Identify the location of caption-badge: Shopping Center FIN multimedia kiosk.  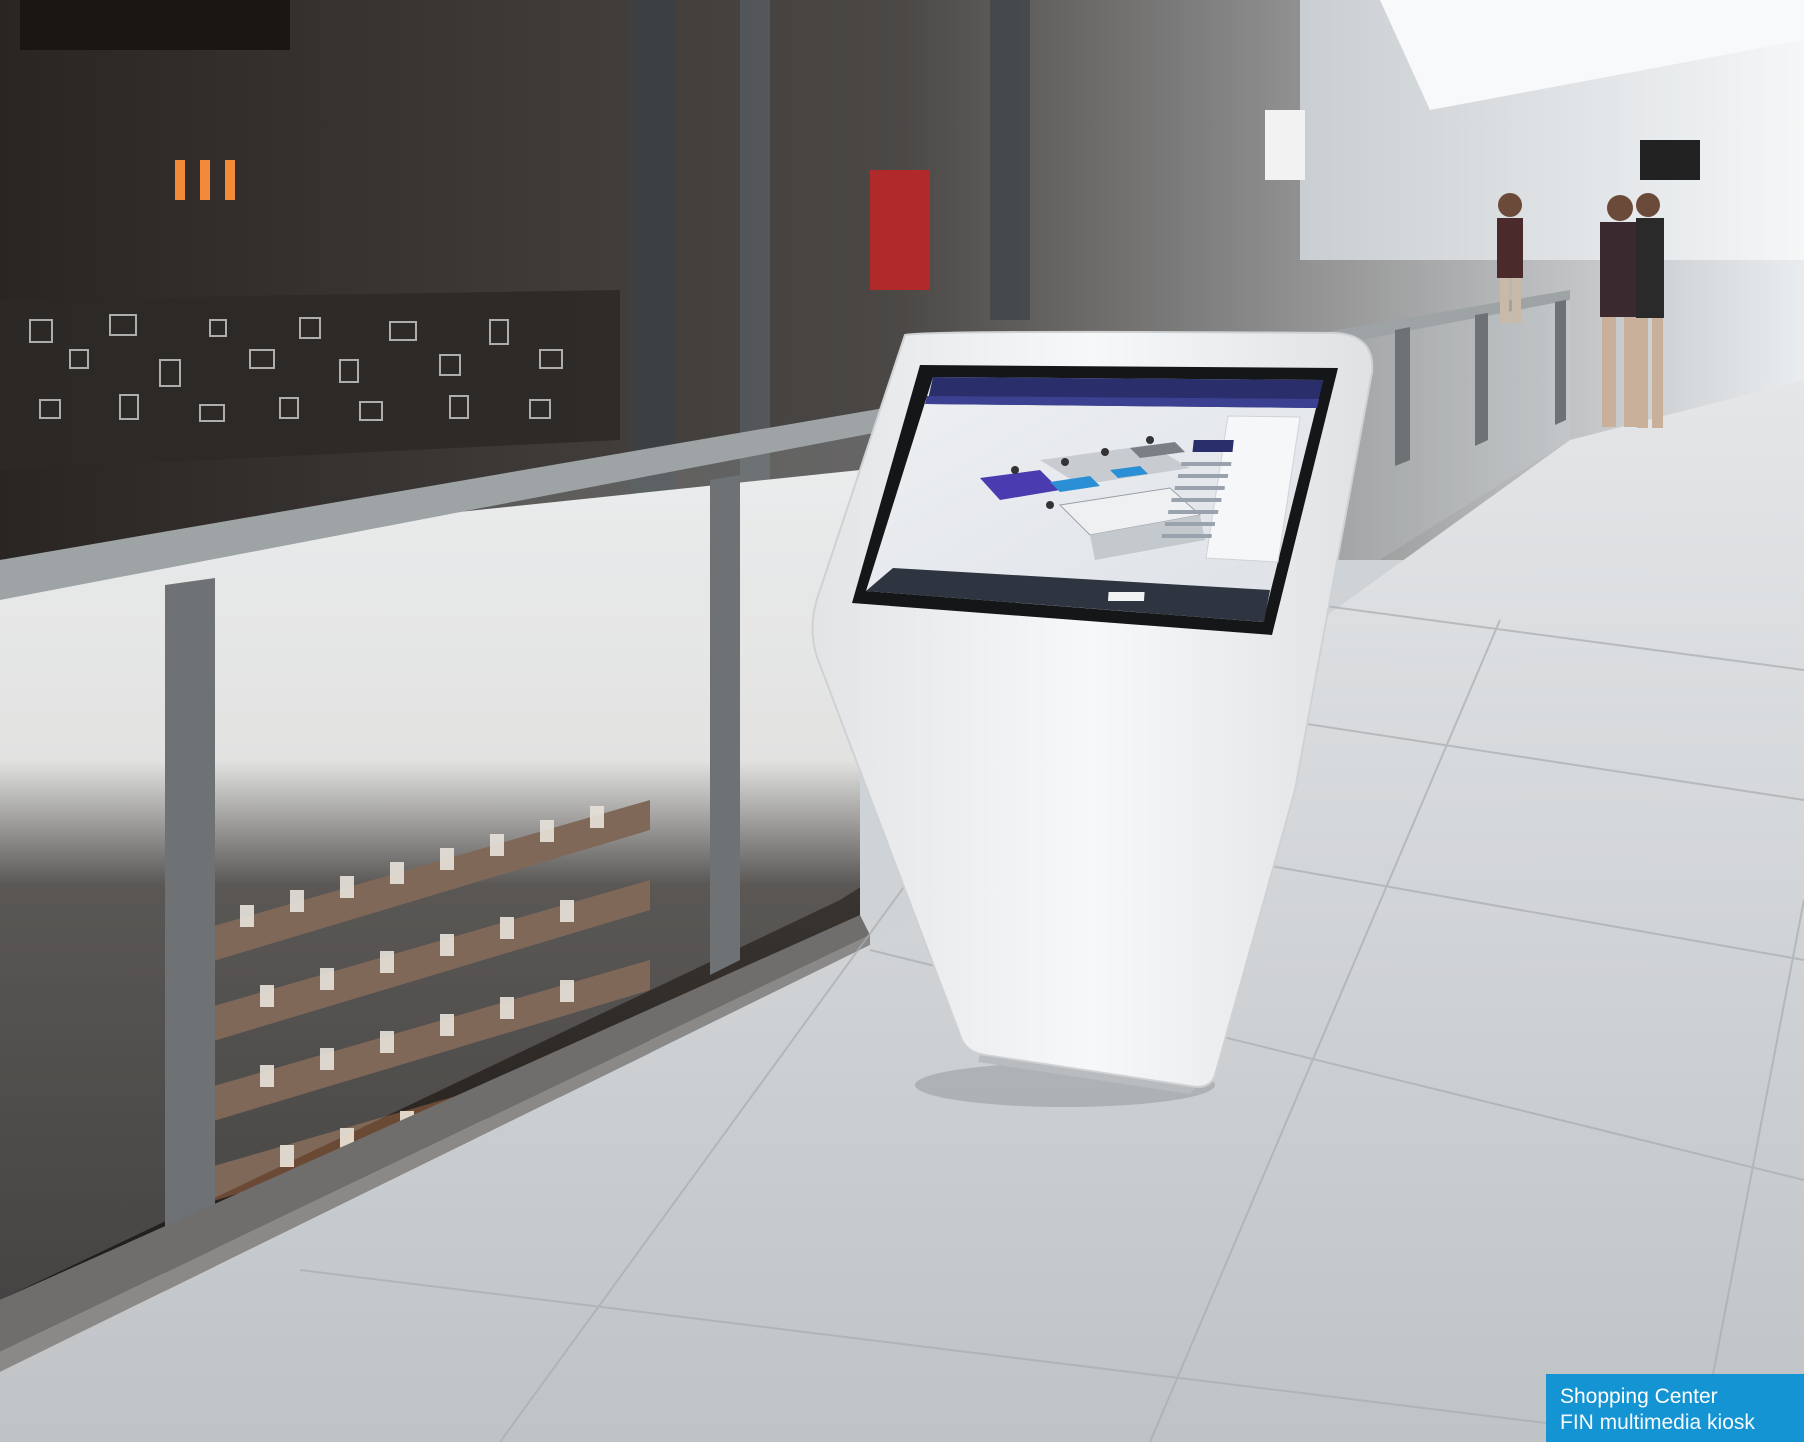
(1675, 1408).